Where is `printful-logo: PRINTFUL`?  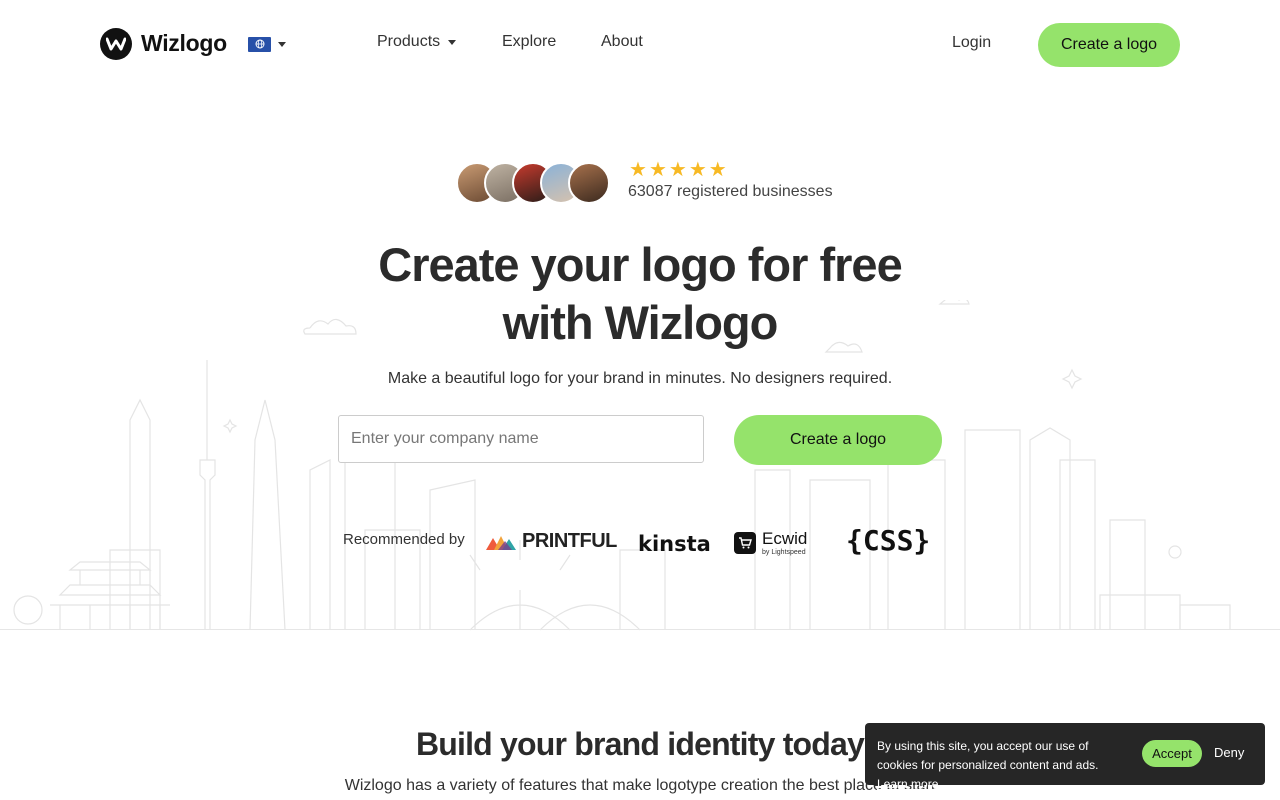
printful-logo: PRINTFUL is located at coordinates (551, 541).